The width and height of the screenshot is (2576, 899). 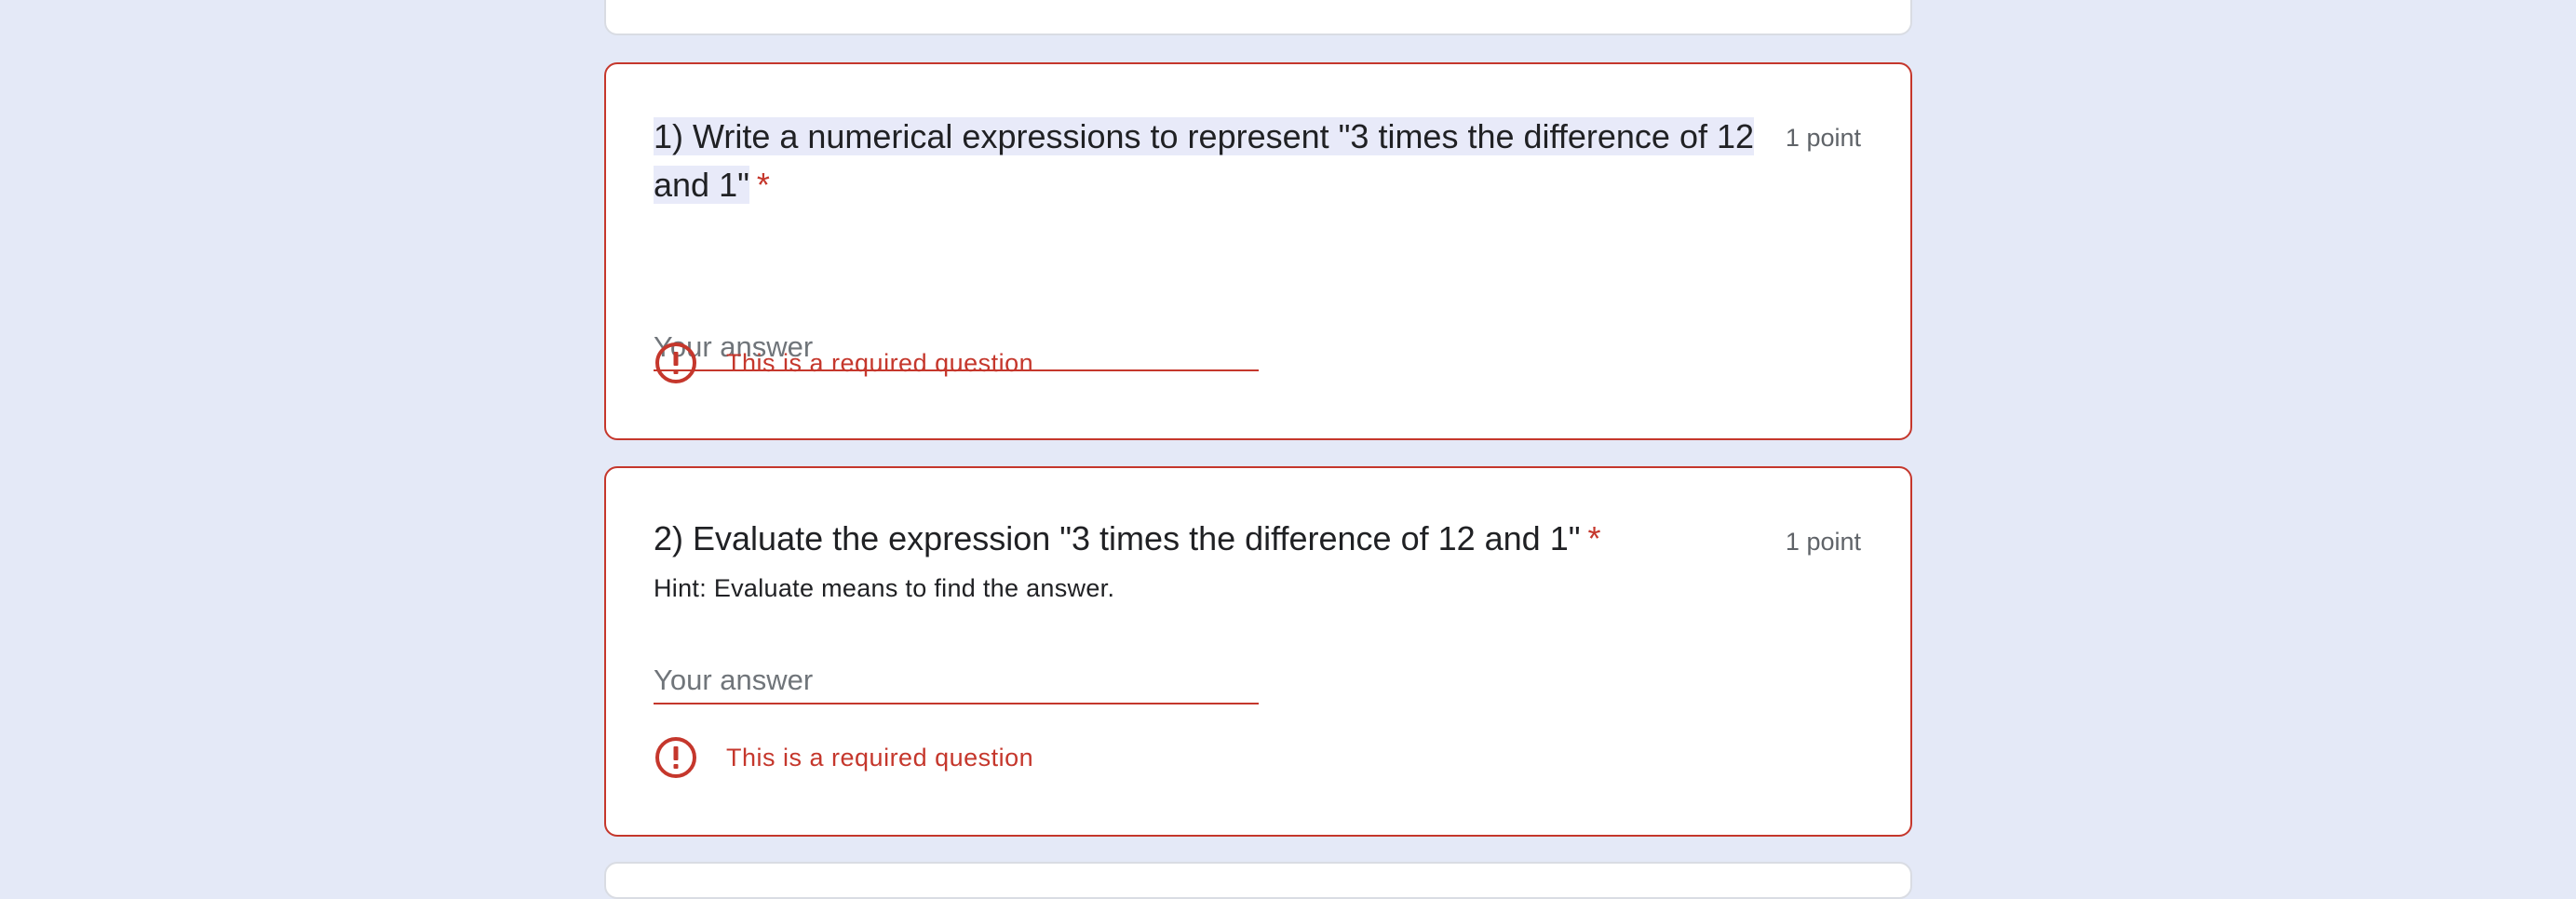 I want to click on next-card, so click(x=1258, y=880).